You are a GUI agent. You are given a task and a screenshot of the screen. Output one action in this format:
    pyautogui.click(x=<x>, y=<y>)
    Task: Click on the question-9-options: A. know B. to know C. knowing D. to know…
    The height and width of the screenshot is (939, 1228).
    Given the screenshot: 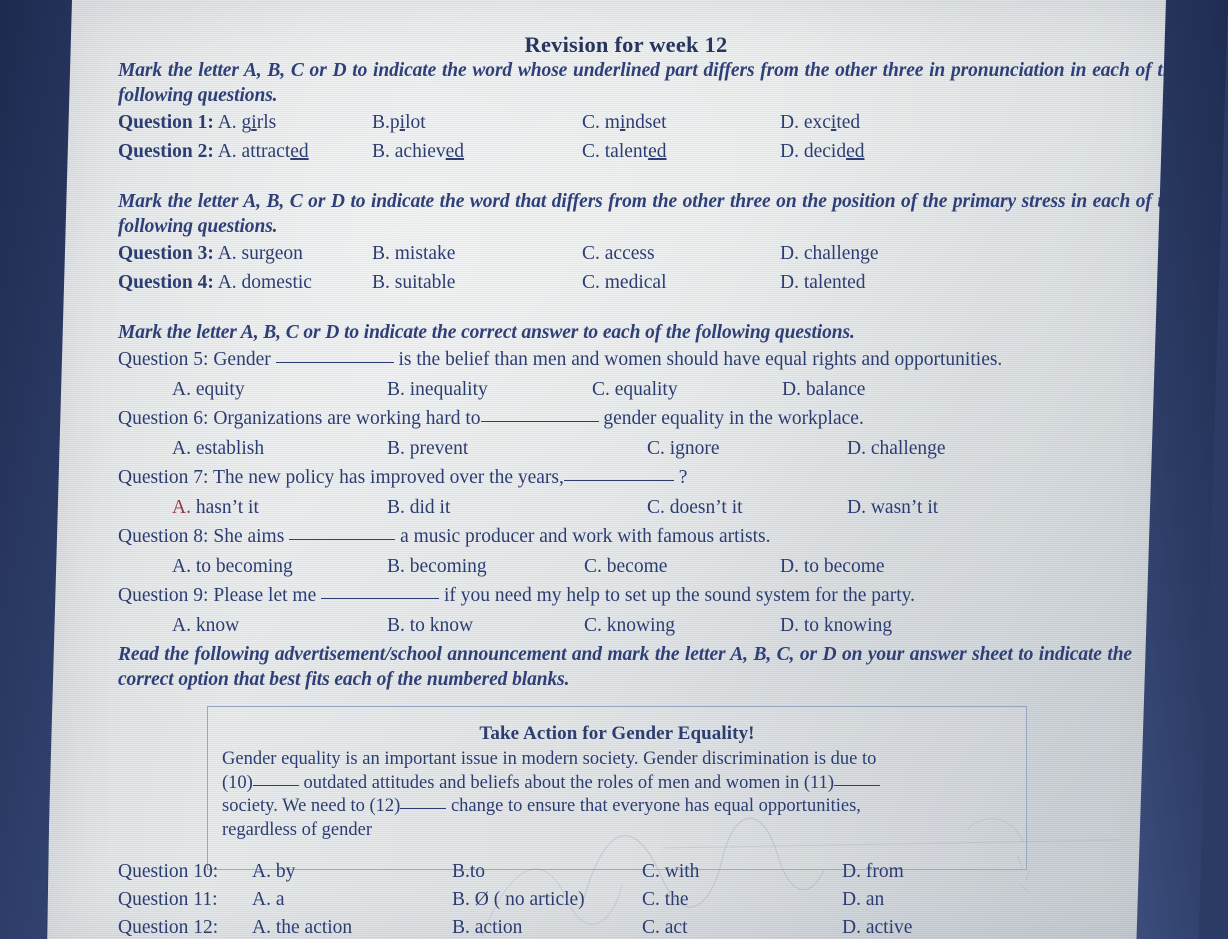 What is the action you would take?
    pyautogui.click(x=626, y=625)
    